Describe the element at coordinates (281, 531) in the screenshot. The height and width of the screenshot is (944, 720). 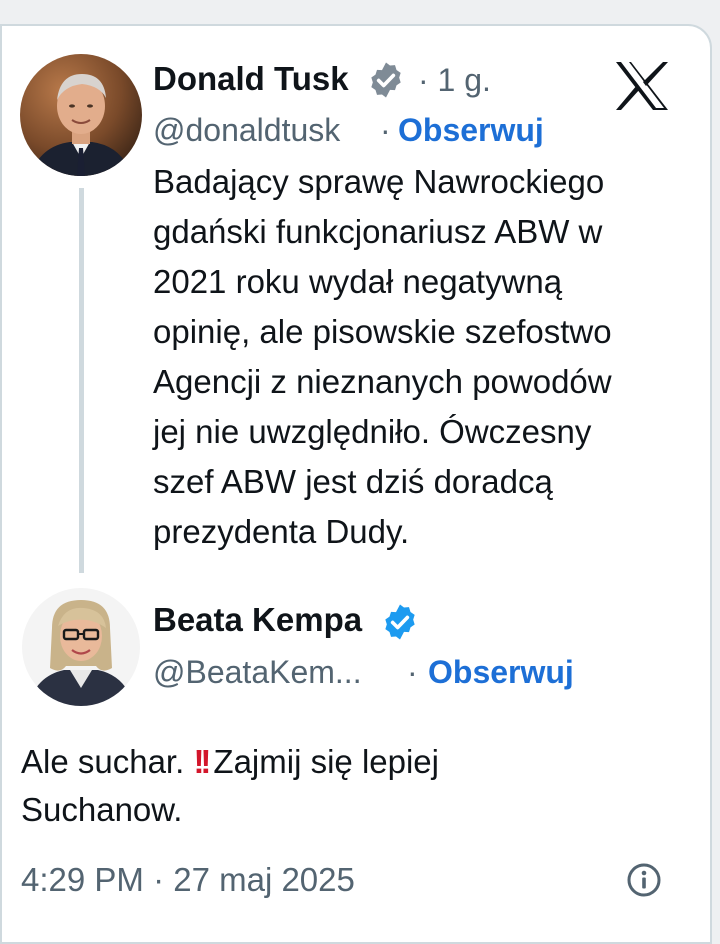
I see `post-text-line: prezydenta Dudy.` at that location.